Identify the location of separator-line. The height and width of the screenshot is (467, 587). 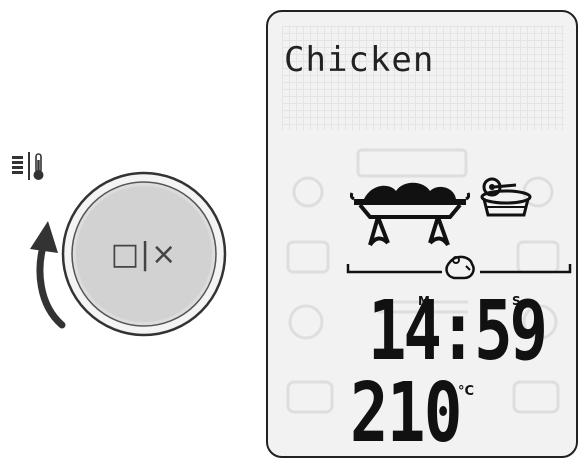
(459, 267).